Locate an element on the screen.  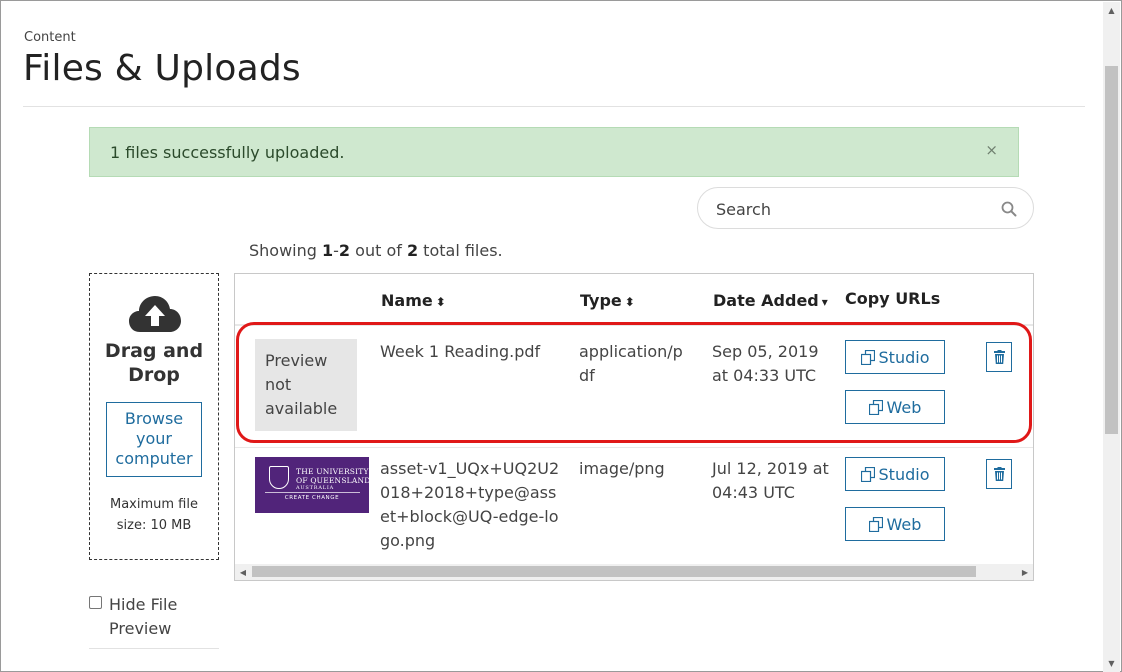
horizontal-scrollbar: ◀ ▶ is located at coordinates (634, 572).